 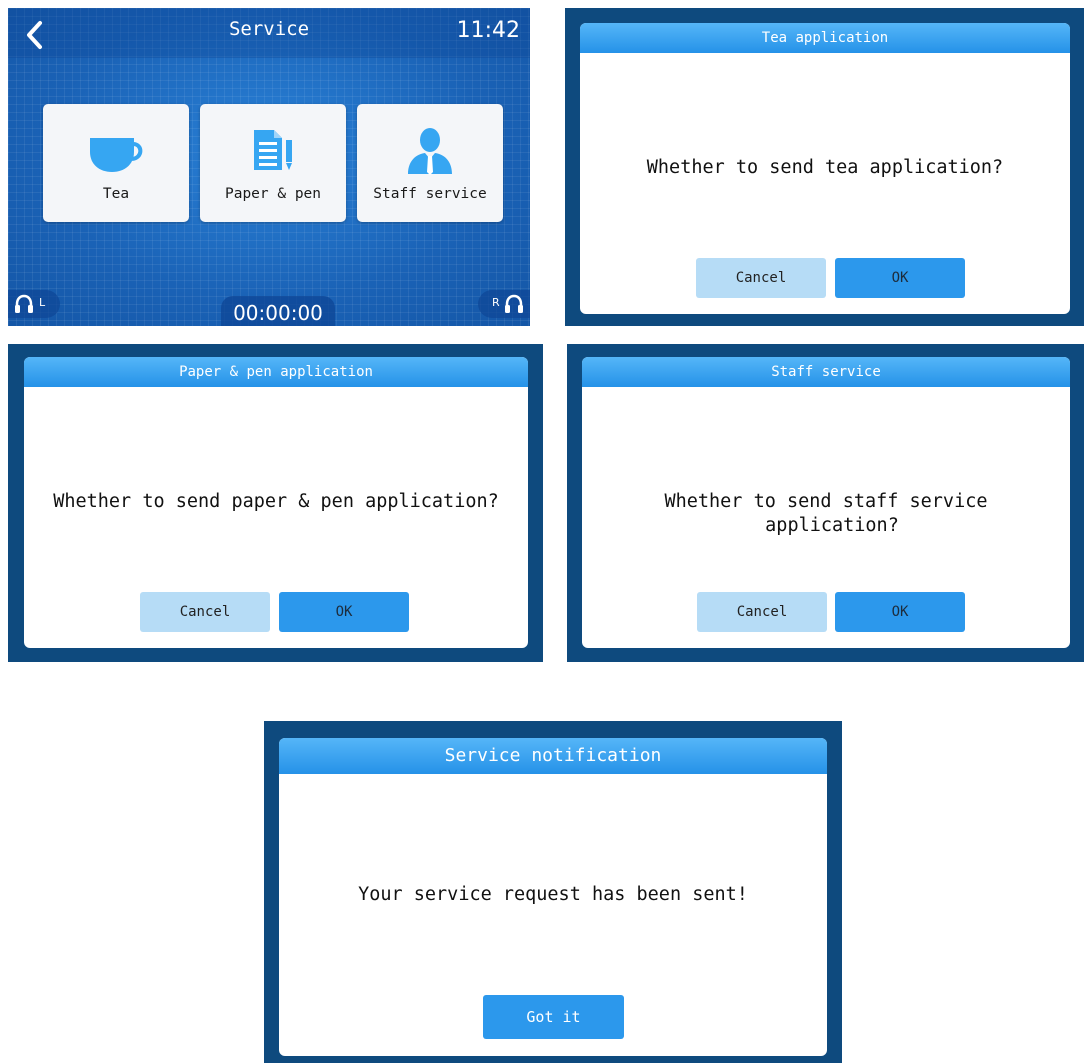 What do you see at coordinates (826, 372) in the screenshot?
I see `staff-dialog-title: Staff service` at bounding box center [826, 372].